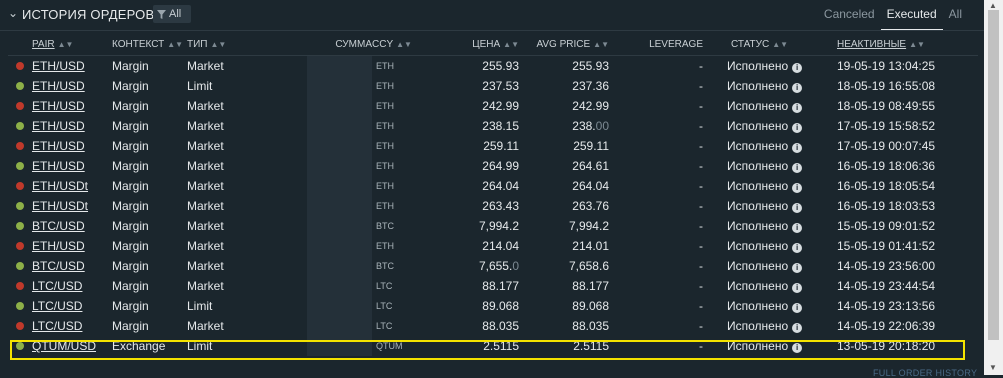  Describe the element at coordinates (15, 13) in the screenshot. I see `chevron-down-icon: ⌄` at that location.